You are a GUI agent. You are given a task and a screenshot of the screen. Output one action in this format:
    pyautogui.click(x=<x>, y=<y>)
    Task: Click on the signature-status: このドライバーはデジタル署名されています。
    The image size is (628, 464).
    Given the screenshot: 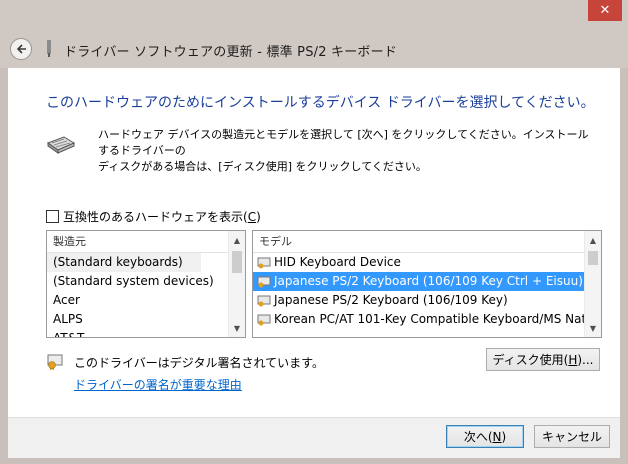 What is the action you would take?
    pyautogui.click(x=199, y=363)
    